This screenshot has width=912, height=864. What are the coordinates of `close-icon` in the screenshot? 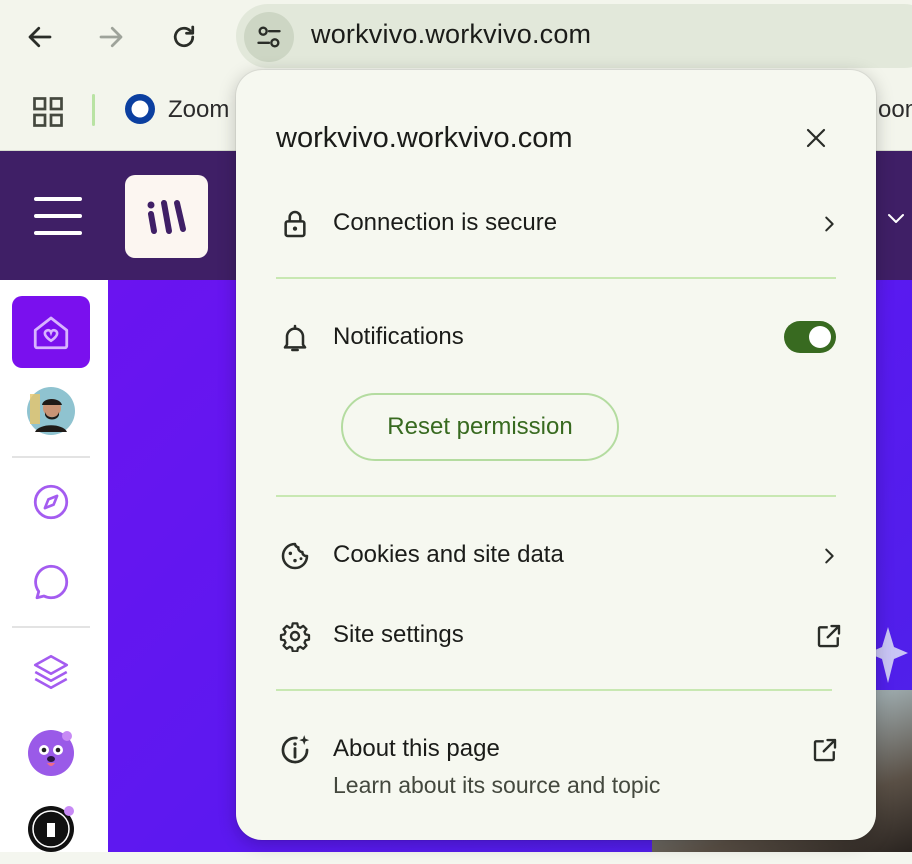 It's located at (816, 138).